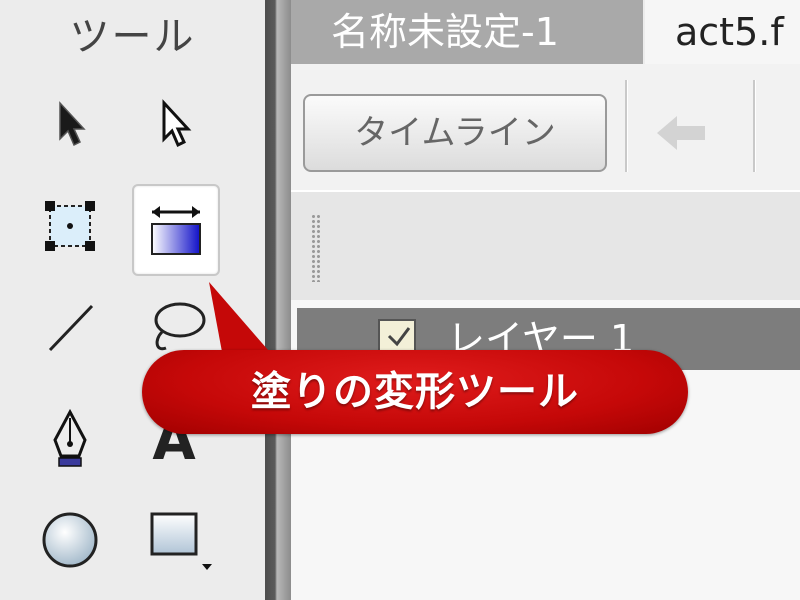  I want to click on fill-transform-tool, so click(176, 230).